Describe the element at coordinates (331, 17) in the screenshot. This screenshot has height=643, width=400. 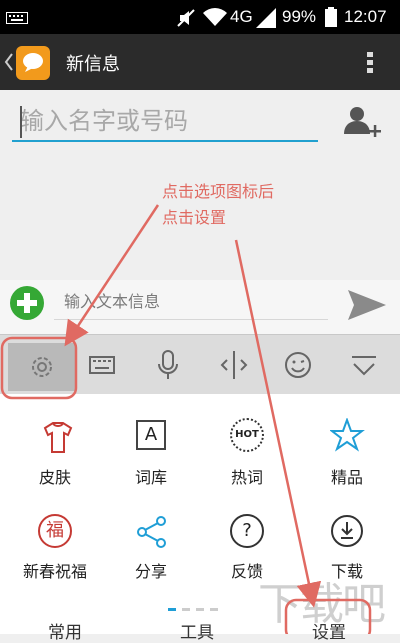
I see `battery-icon` at that location.